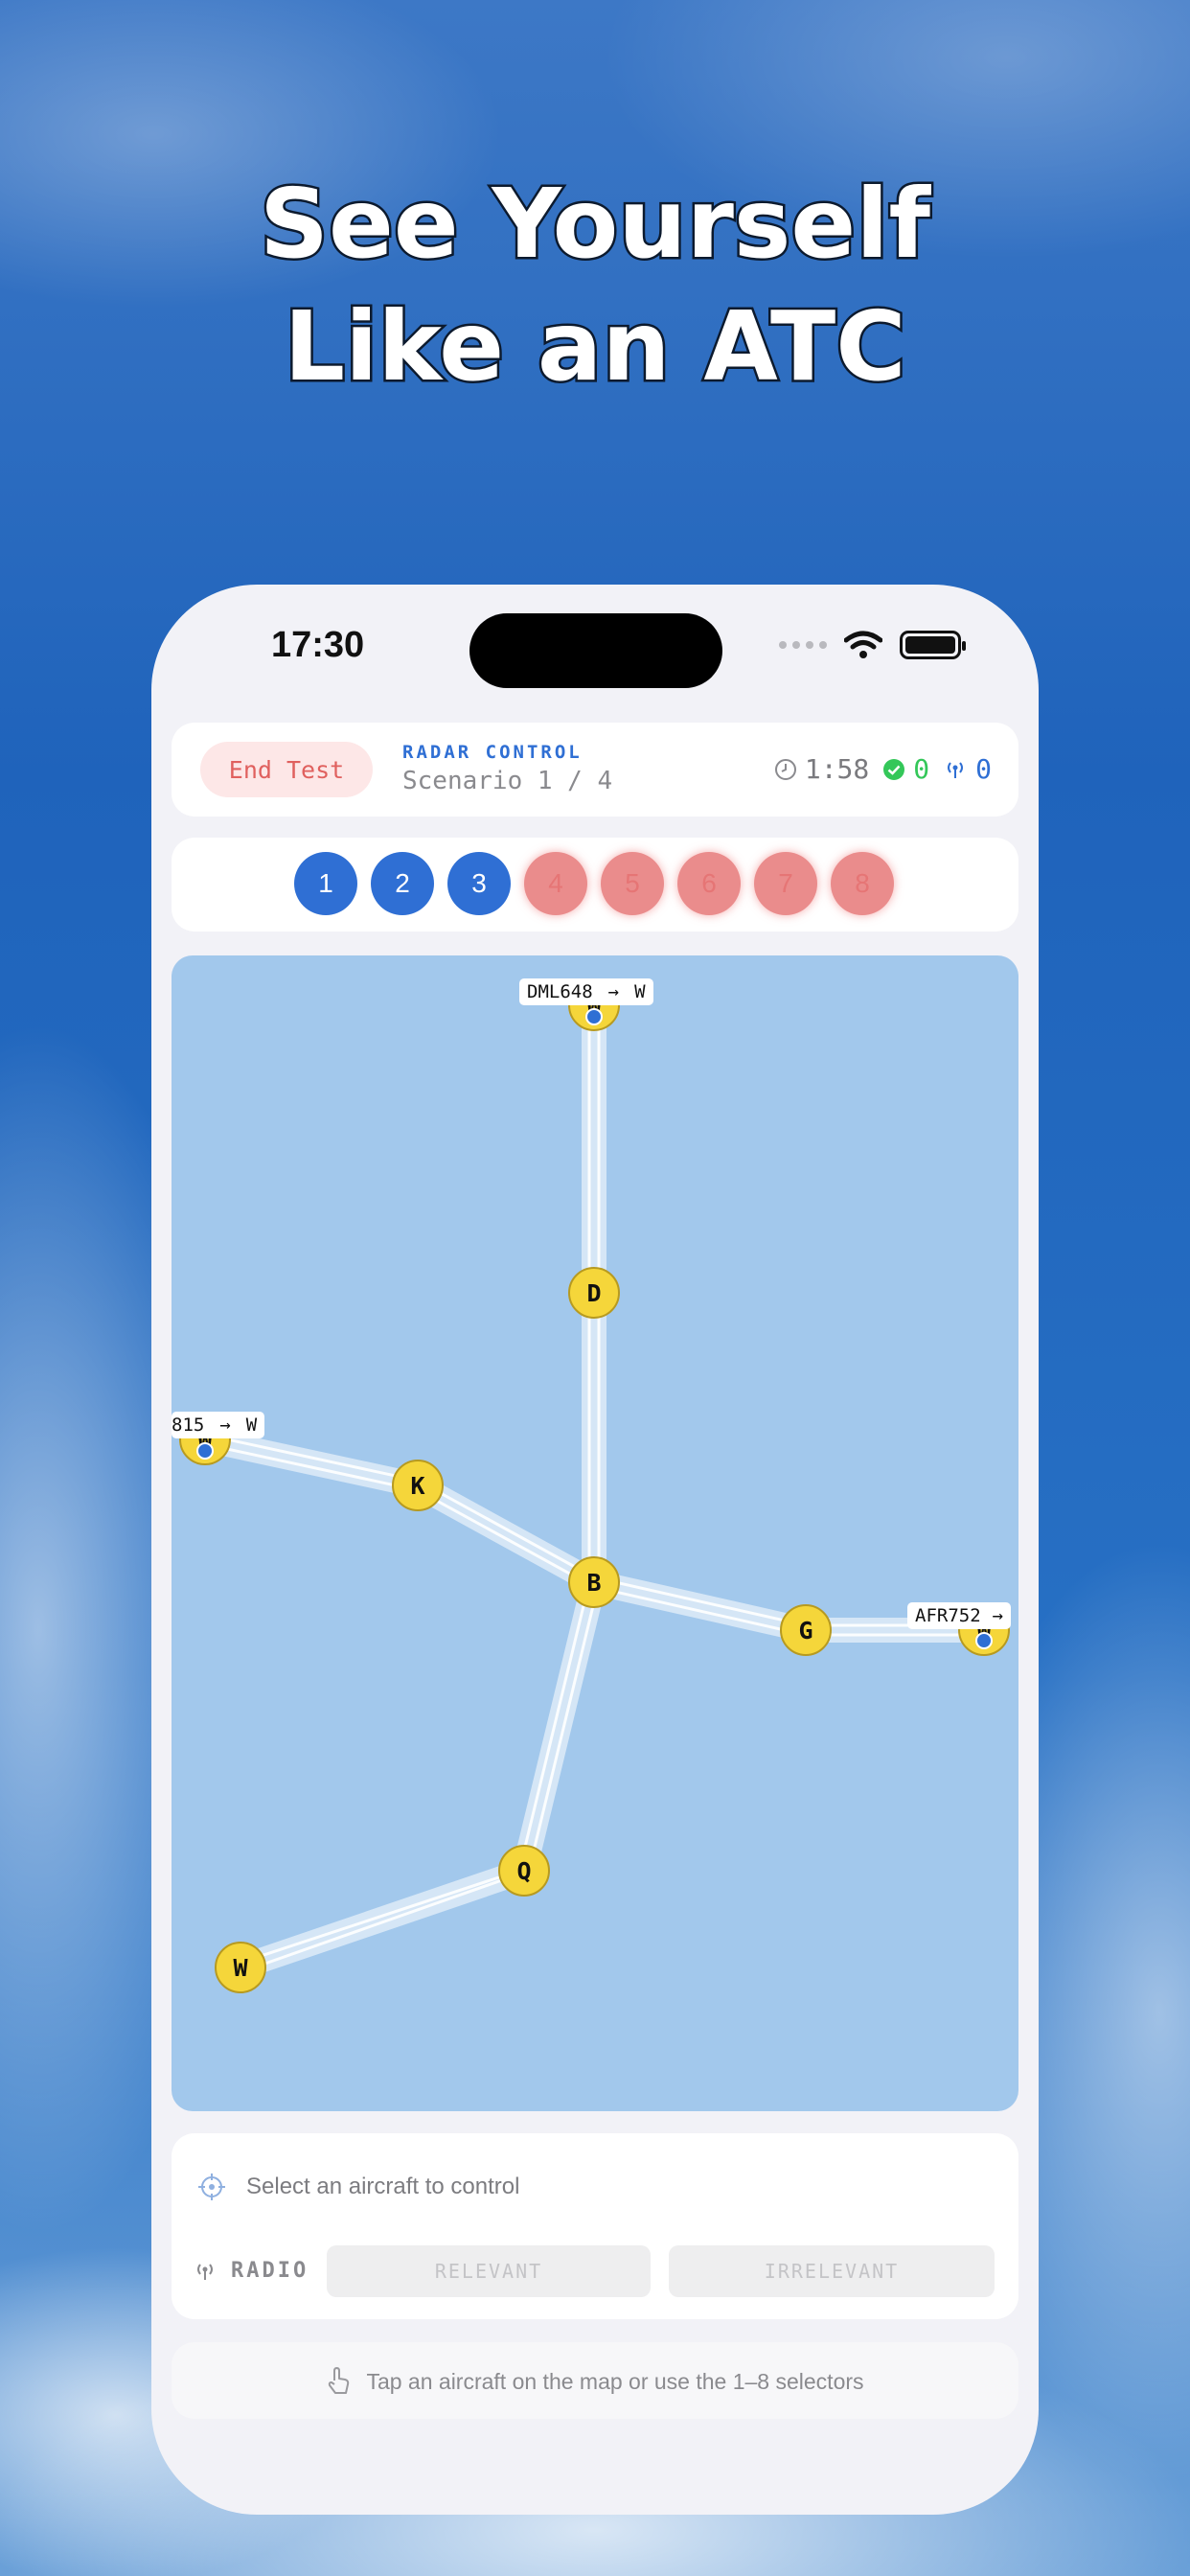  I want to click on aircraft-dml648, so click(594, 1016).